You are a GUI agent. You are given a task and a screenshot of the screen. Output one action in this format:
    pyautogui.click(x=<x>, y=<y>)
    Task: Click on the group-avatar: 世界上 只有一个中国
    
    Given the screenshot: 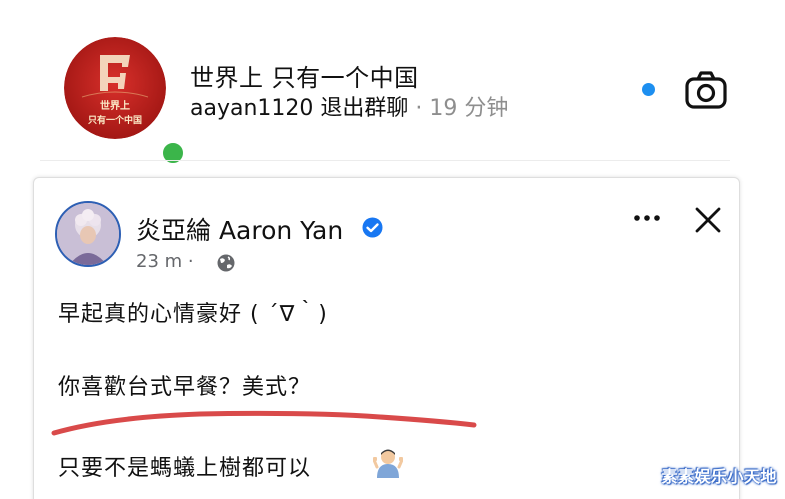 What is the action you would take?
    pyautogui.click(x=125, y=101)
    